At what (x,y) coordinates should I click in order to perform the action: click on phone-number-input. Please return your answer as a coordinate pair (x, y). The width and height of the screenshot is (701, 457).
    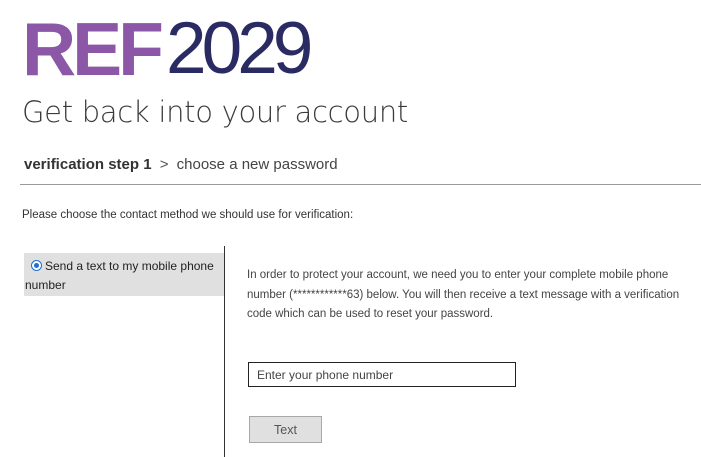
    Looking at the image, I should click on (382, 374).